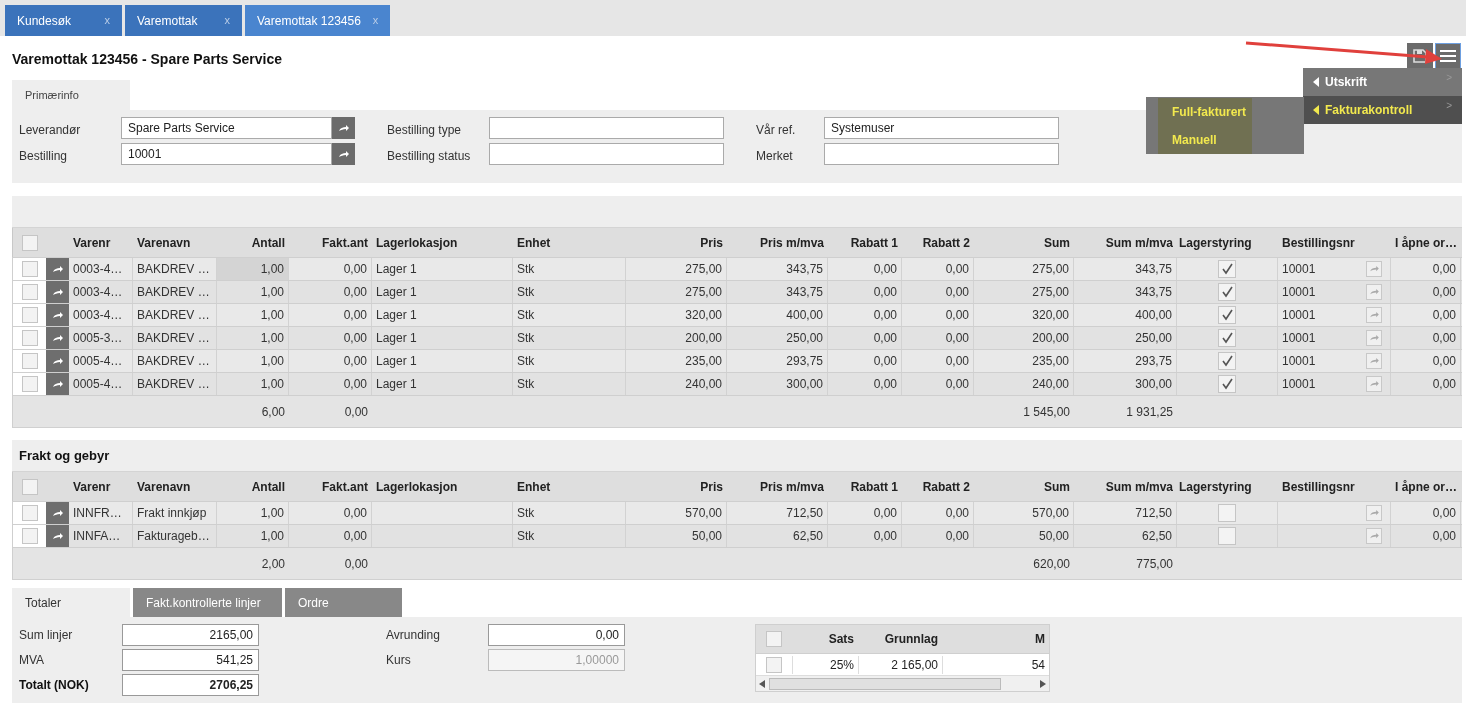  Describe the element at coordinates (226, 128) in the screenshot. I see `input-field: Spare Parts Service` at that location.